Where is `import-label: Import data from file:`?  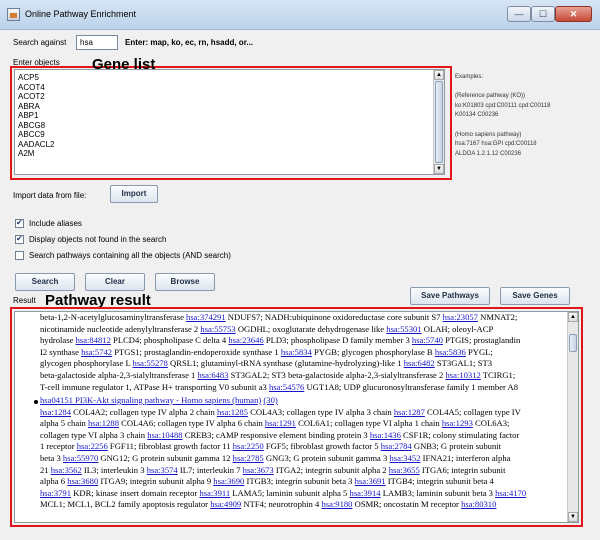 import-label: Import data from file: is located at coordinates (50, 195).